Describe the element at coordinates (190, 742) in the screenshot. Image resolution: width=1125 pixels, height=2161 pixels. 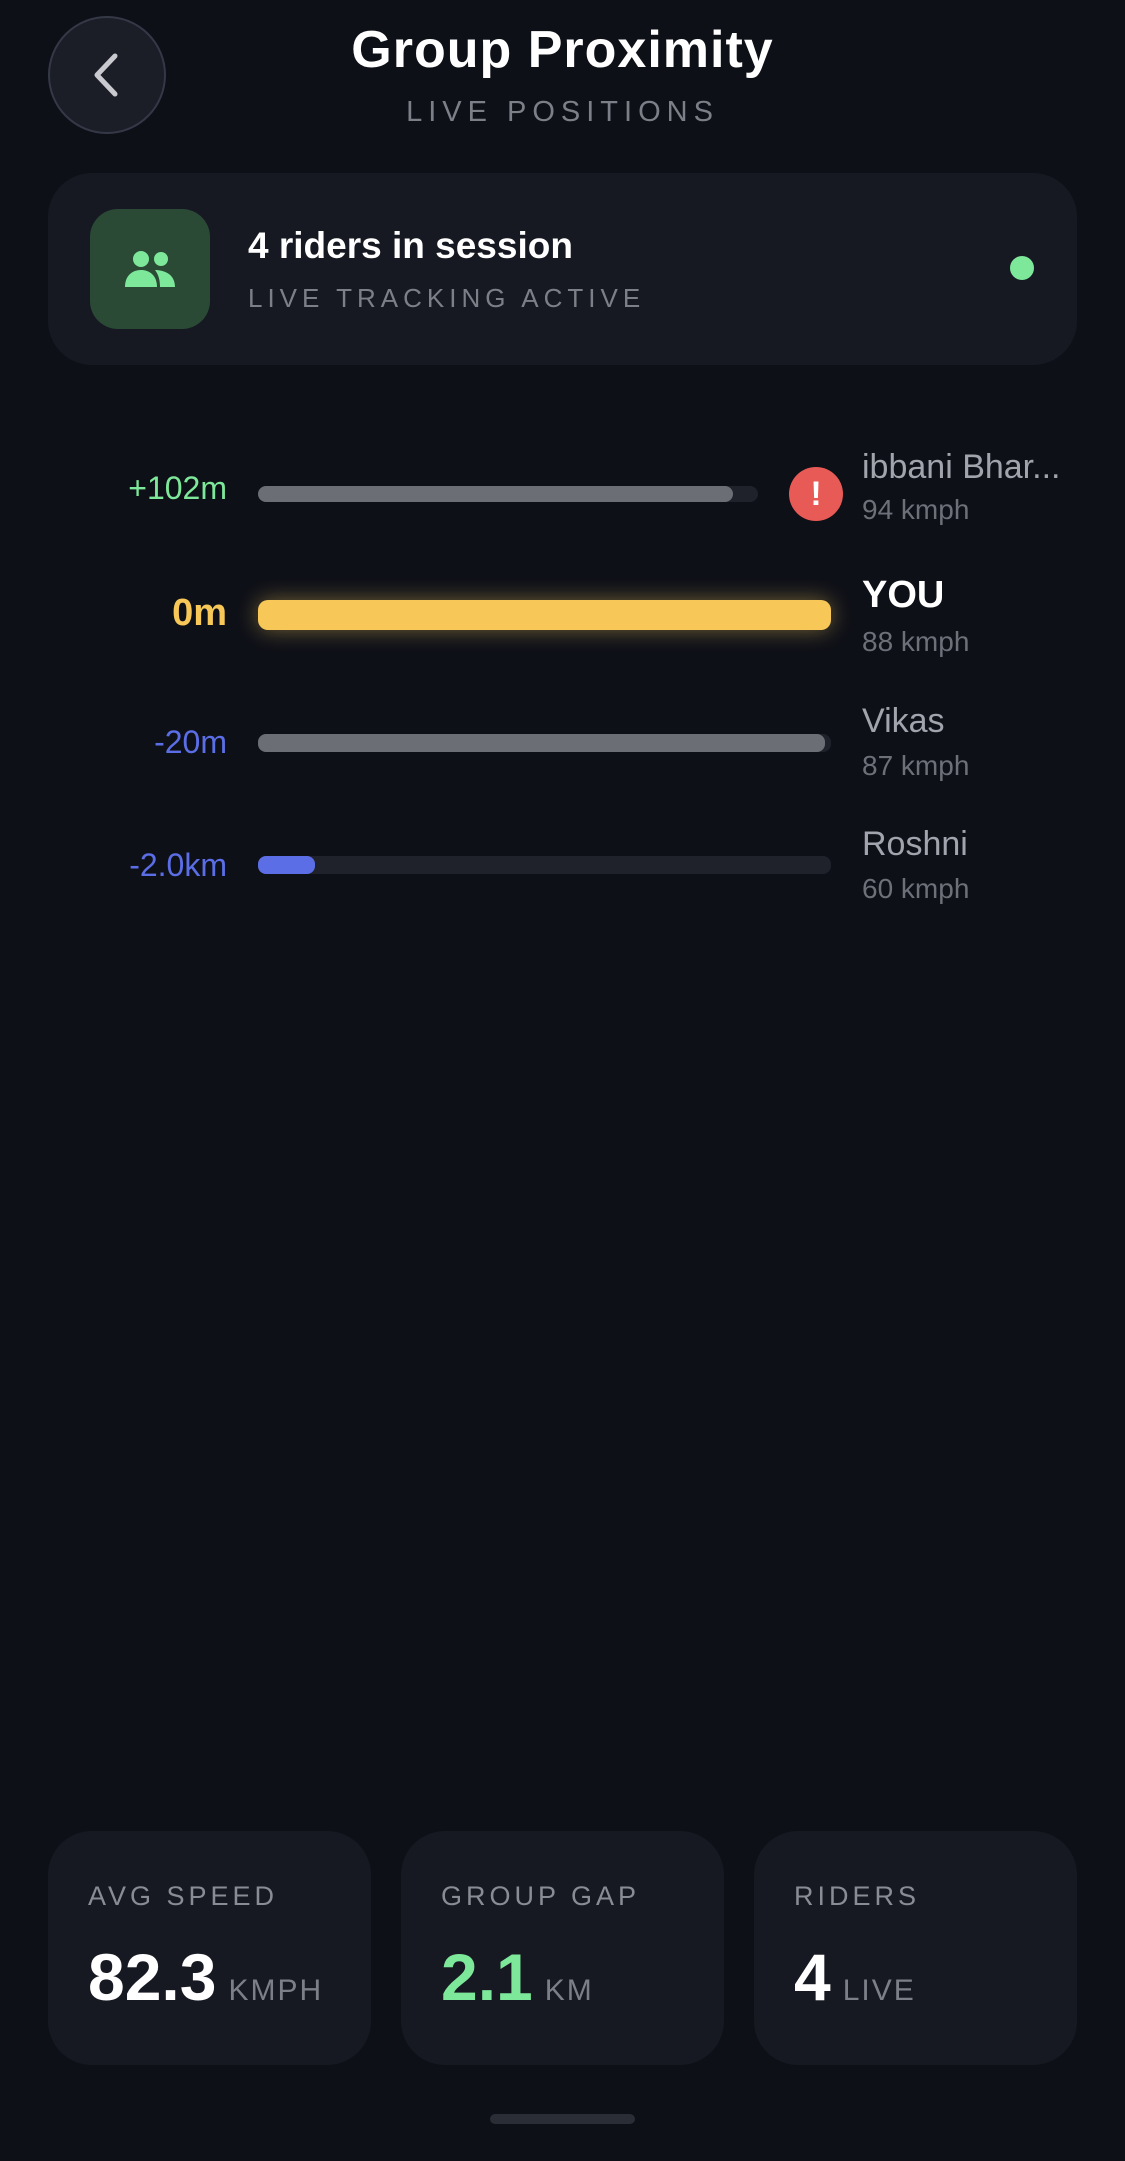
I see `rider-offset: -20m` at that location.